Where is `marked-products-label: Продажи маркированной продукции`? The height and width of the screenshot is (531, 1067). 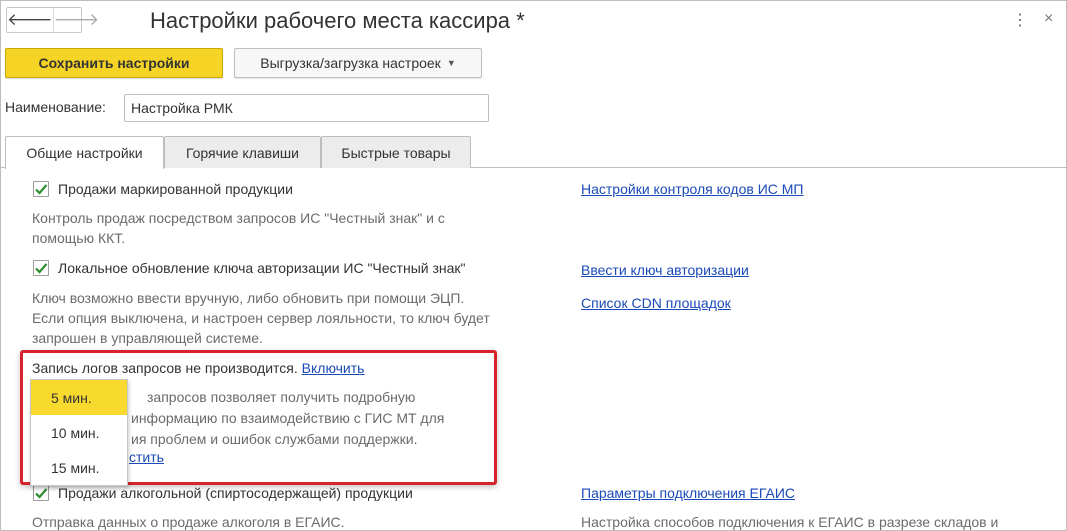
marked-products-label: Продажи маркированной продукции is located at coordinates (175, 189).